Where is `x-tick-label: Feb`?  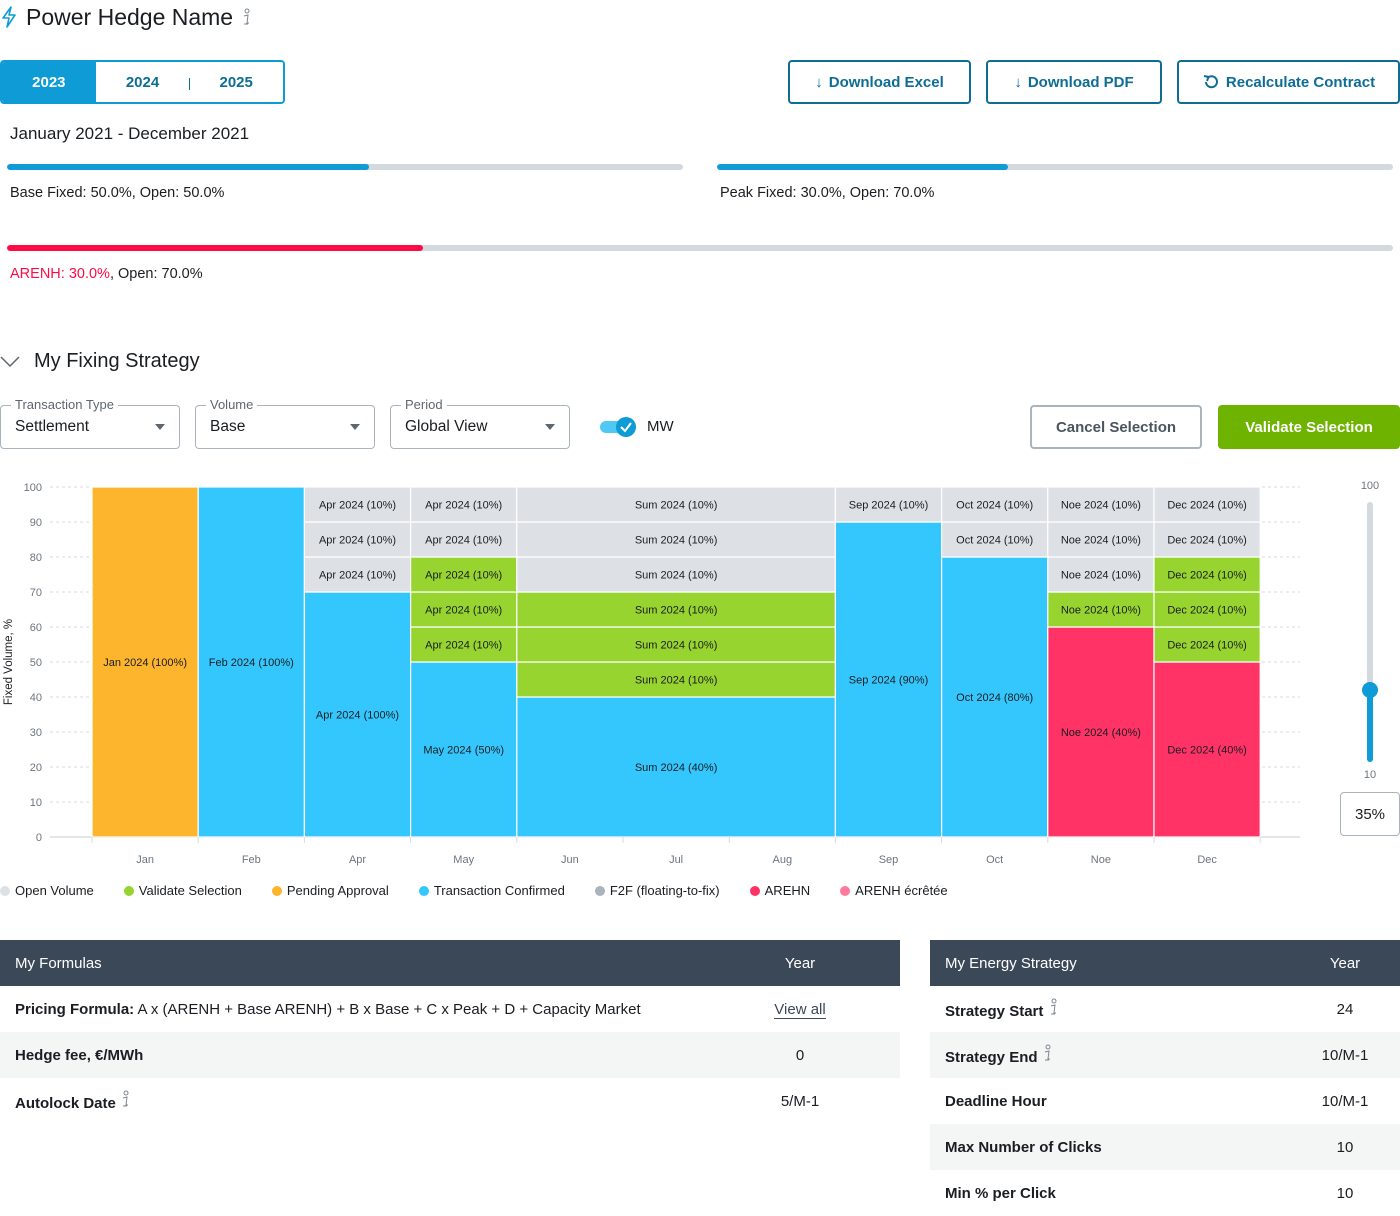 x-tick-label: Feb is located at coordinates (251, 860).